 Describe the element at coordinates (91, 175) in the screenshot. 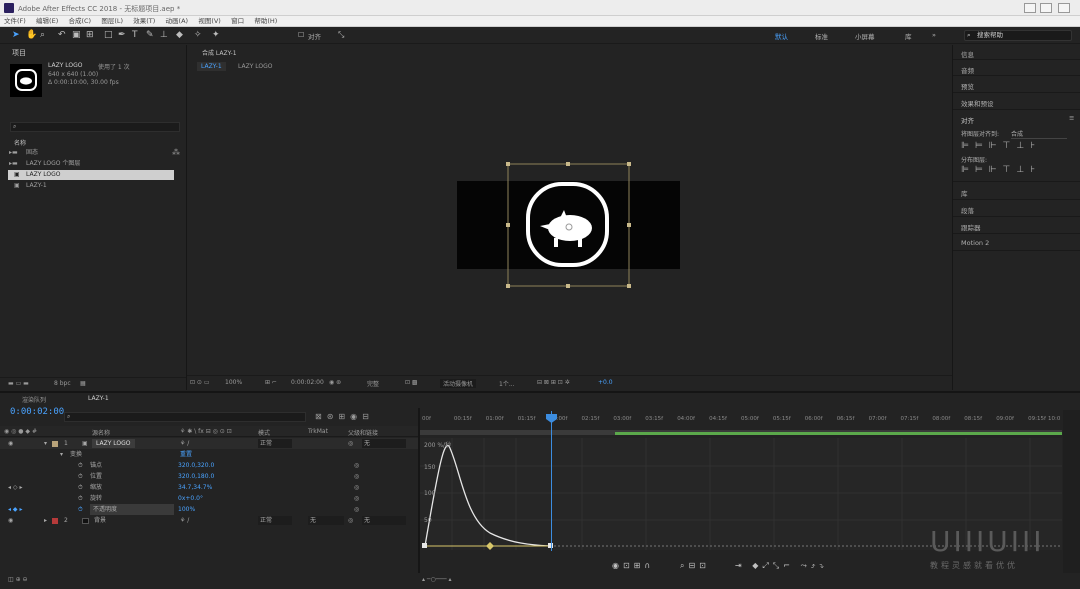

I see `project-row-selected: ▣ LAZY LOGO` at that location.